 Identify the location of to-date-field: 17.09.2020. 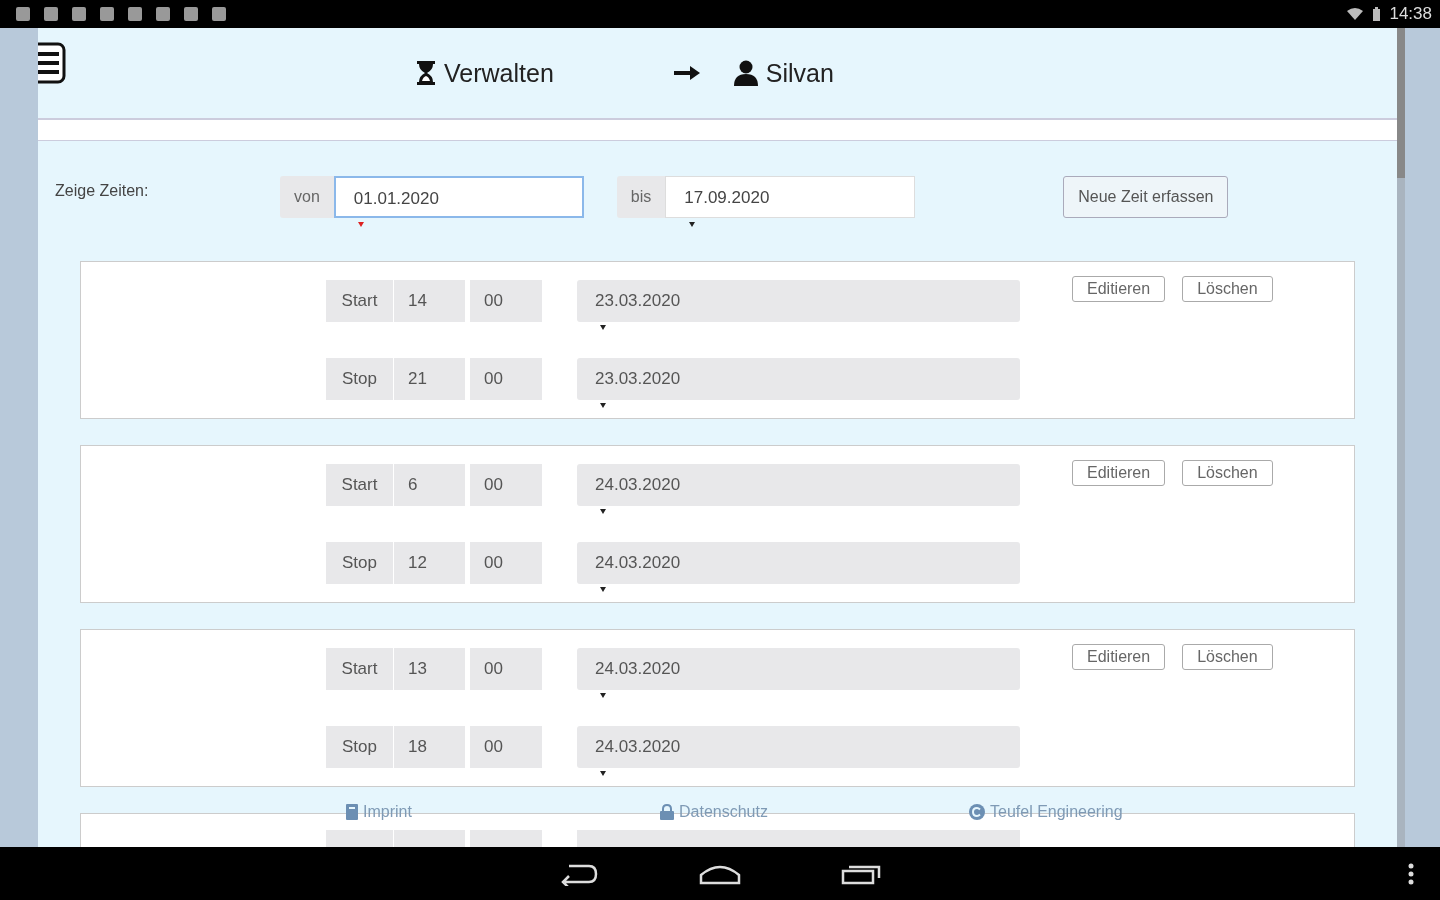
(790, 197).